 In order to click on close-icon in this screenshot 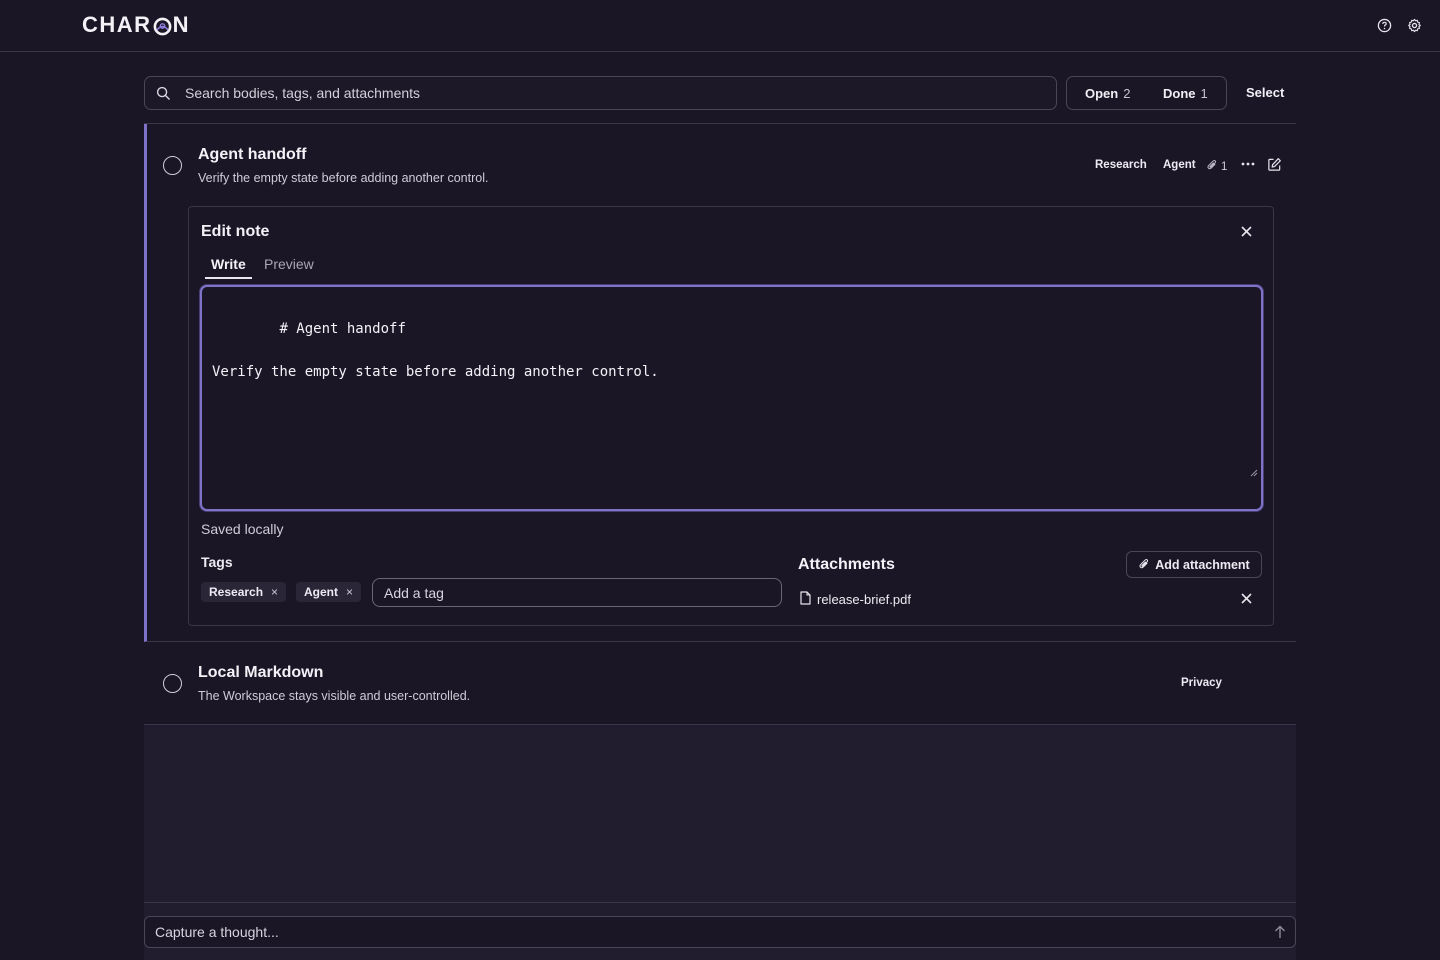, I will do `click(1246, 231)`.